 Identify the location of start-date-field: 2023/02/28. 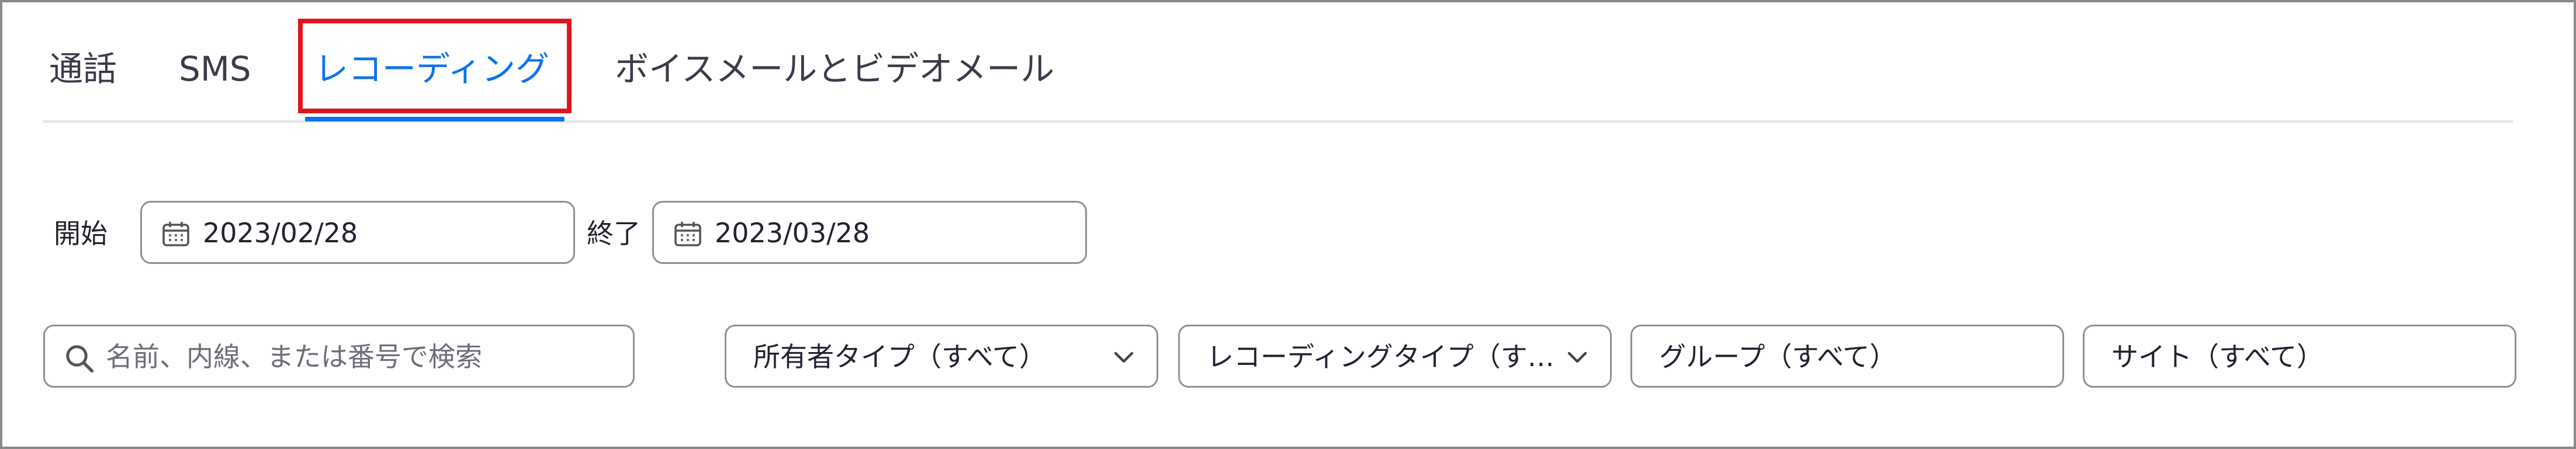
(358, 232).